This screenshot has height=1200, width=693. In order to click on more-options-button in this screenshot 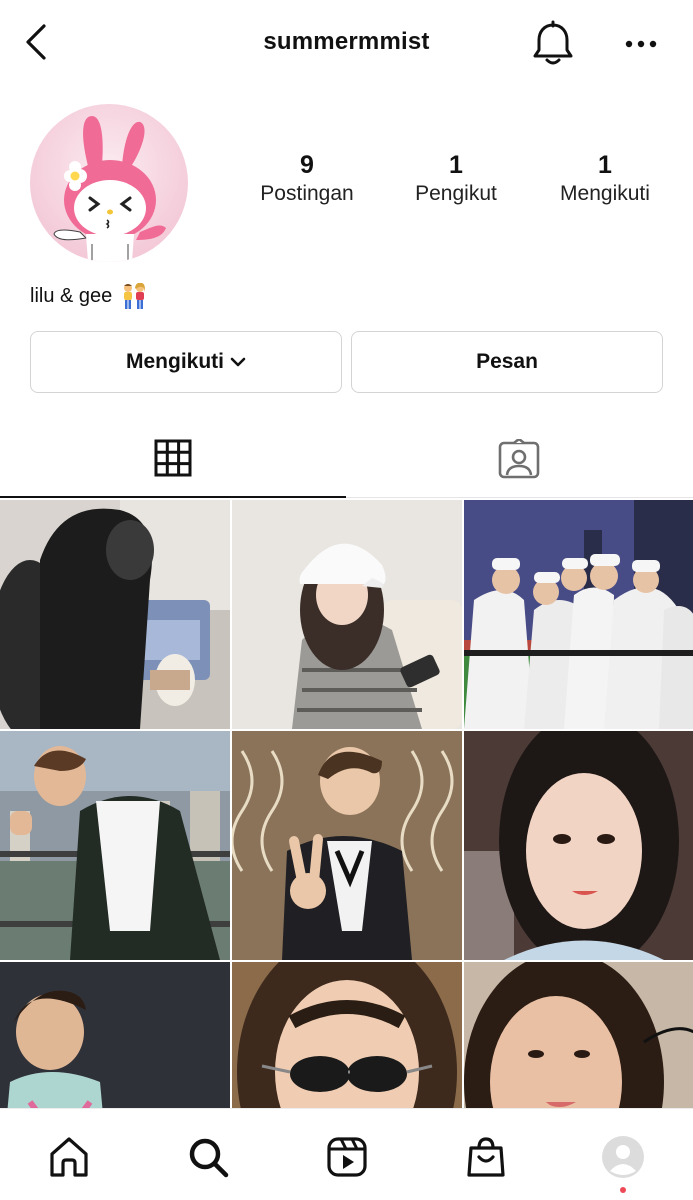, I will do `click(641, 44)`.